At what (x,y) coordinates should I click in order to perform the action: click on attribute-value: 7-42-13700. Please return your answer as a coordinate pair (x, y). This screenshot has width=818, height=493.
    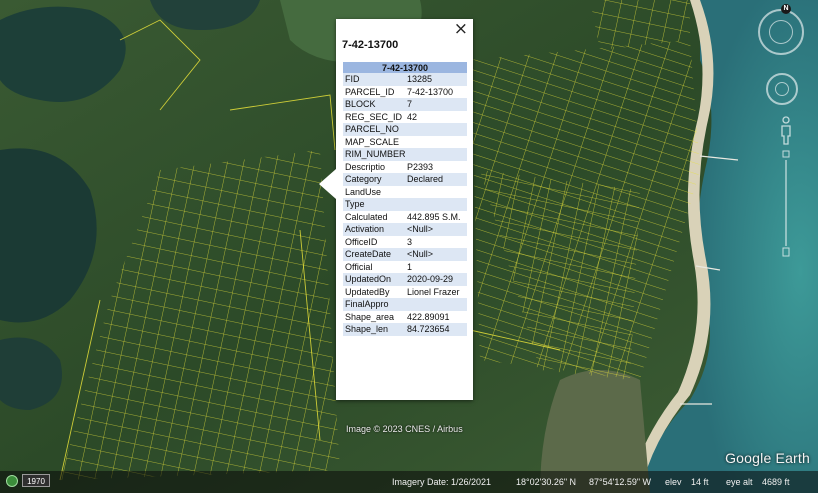
    Looking at the image, I should click on (430, 91).